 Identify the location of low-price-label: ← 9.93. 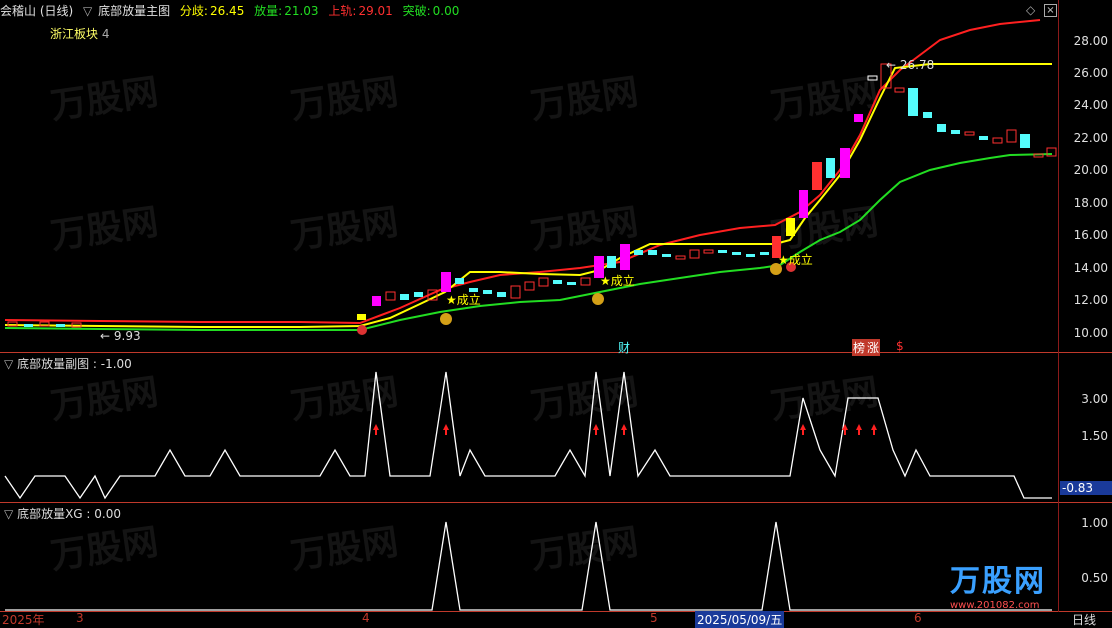
(120, 336).